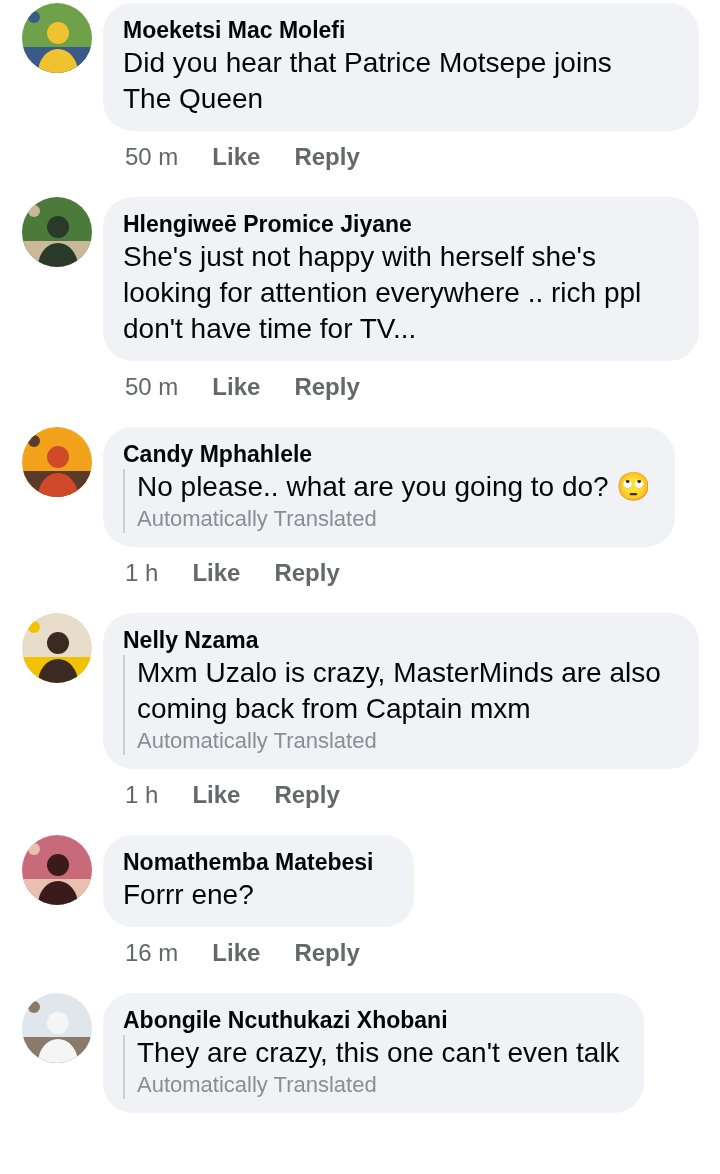 The image size is (720, 1174). What do you see at coordinates (248, 862) in the screenshot?
I see `author-name: Nomathemba Matebesi` at bounding box center [248, 862].